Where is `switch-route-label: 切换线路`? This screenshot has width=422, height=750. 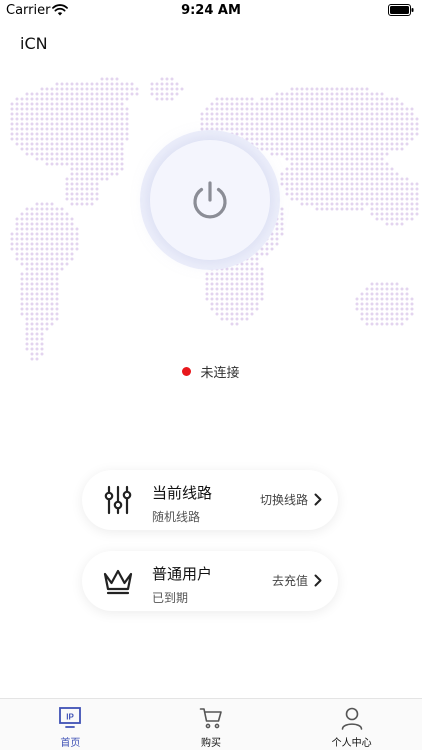 switch-route-label: 切换线路 is located at coordinates (283, 500).